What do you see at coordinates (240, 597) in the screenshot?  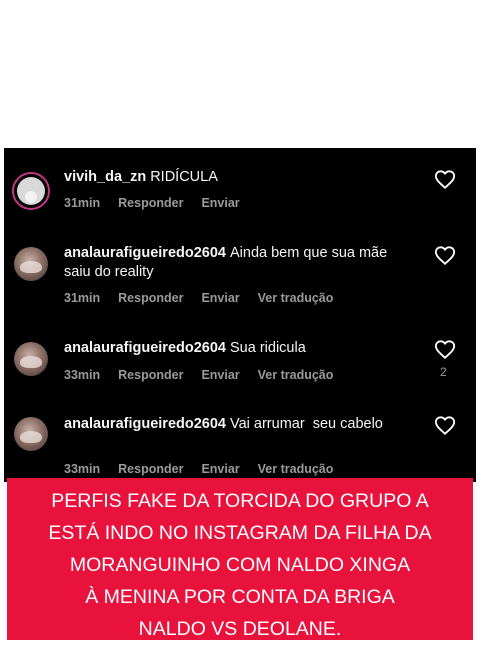 I see `caption-line: À MENINA POR CONTA DA BRIGA` at bounding box center [240, 597].